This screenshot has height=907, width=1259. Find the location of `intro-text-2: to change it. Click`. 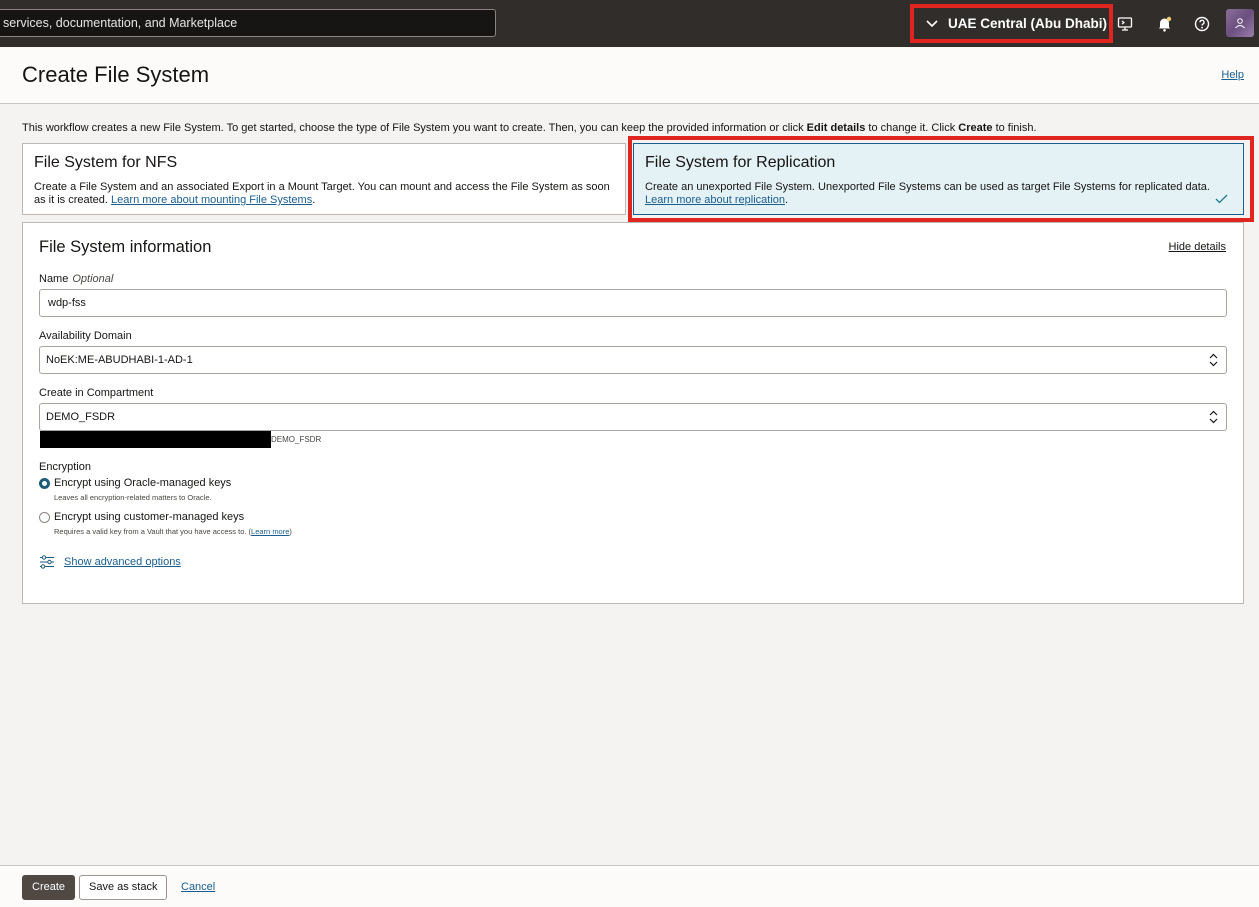

intro-text-2: to change it. Click is located at coordinates (912, 128).